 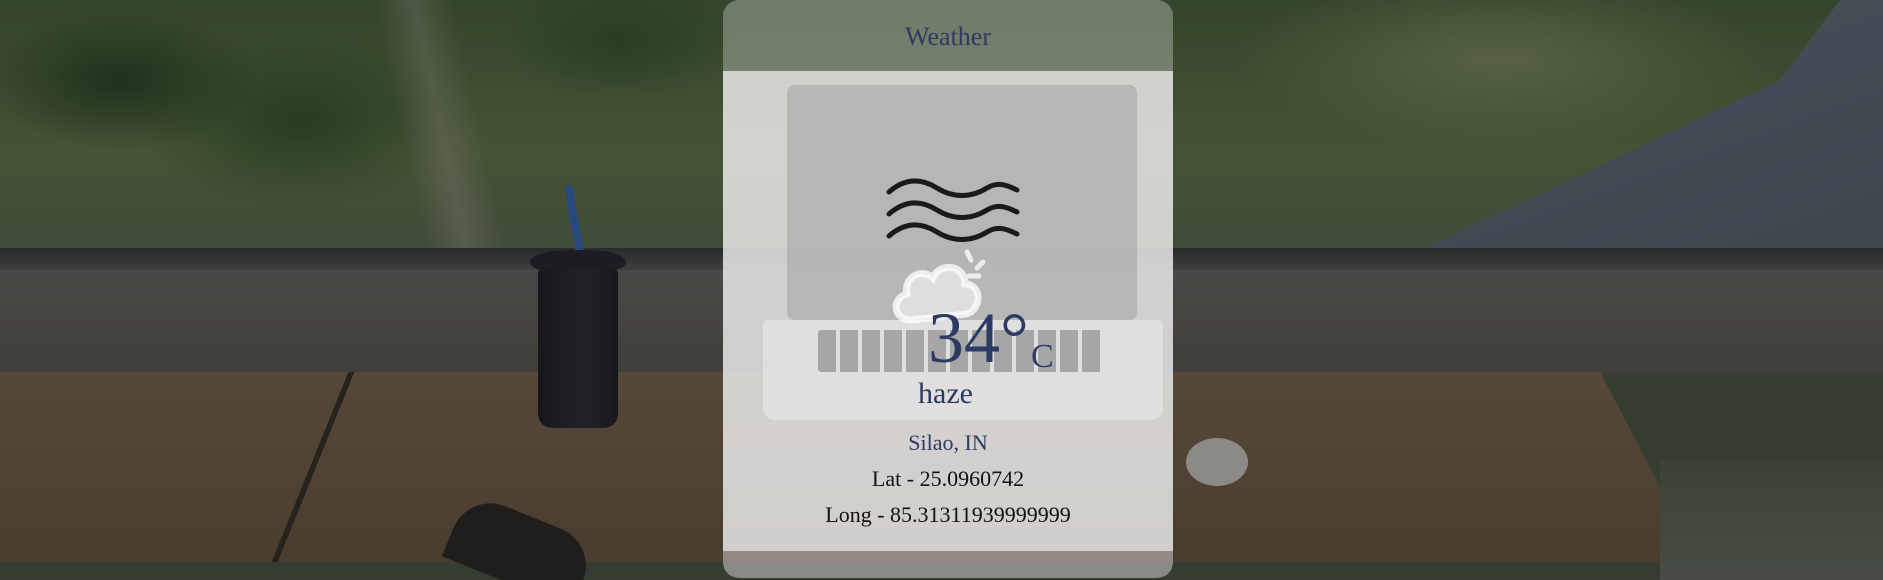 What do you see at coordinates (978, 338) in the screenshot?
I see `temperature-value: 34°` at bounding box center [978, 338].